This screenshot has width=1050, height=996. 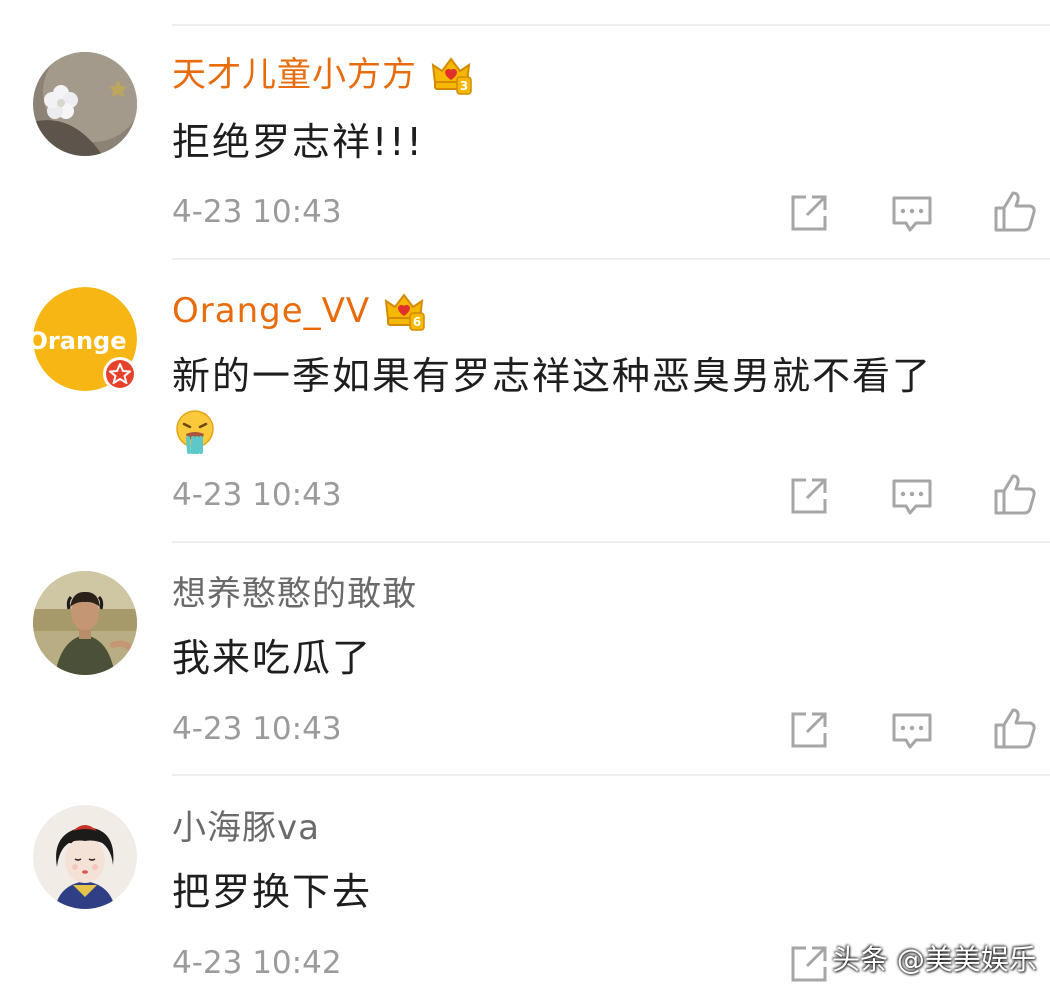 I want to click on comment-text: 新的一季如果有罗志祥这种恶臭男就不看了, so click(x=552, y=376).